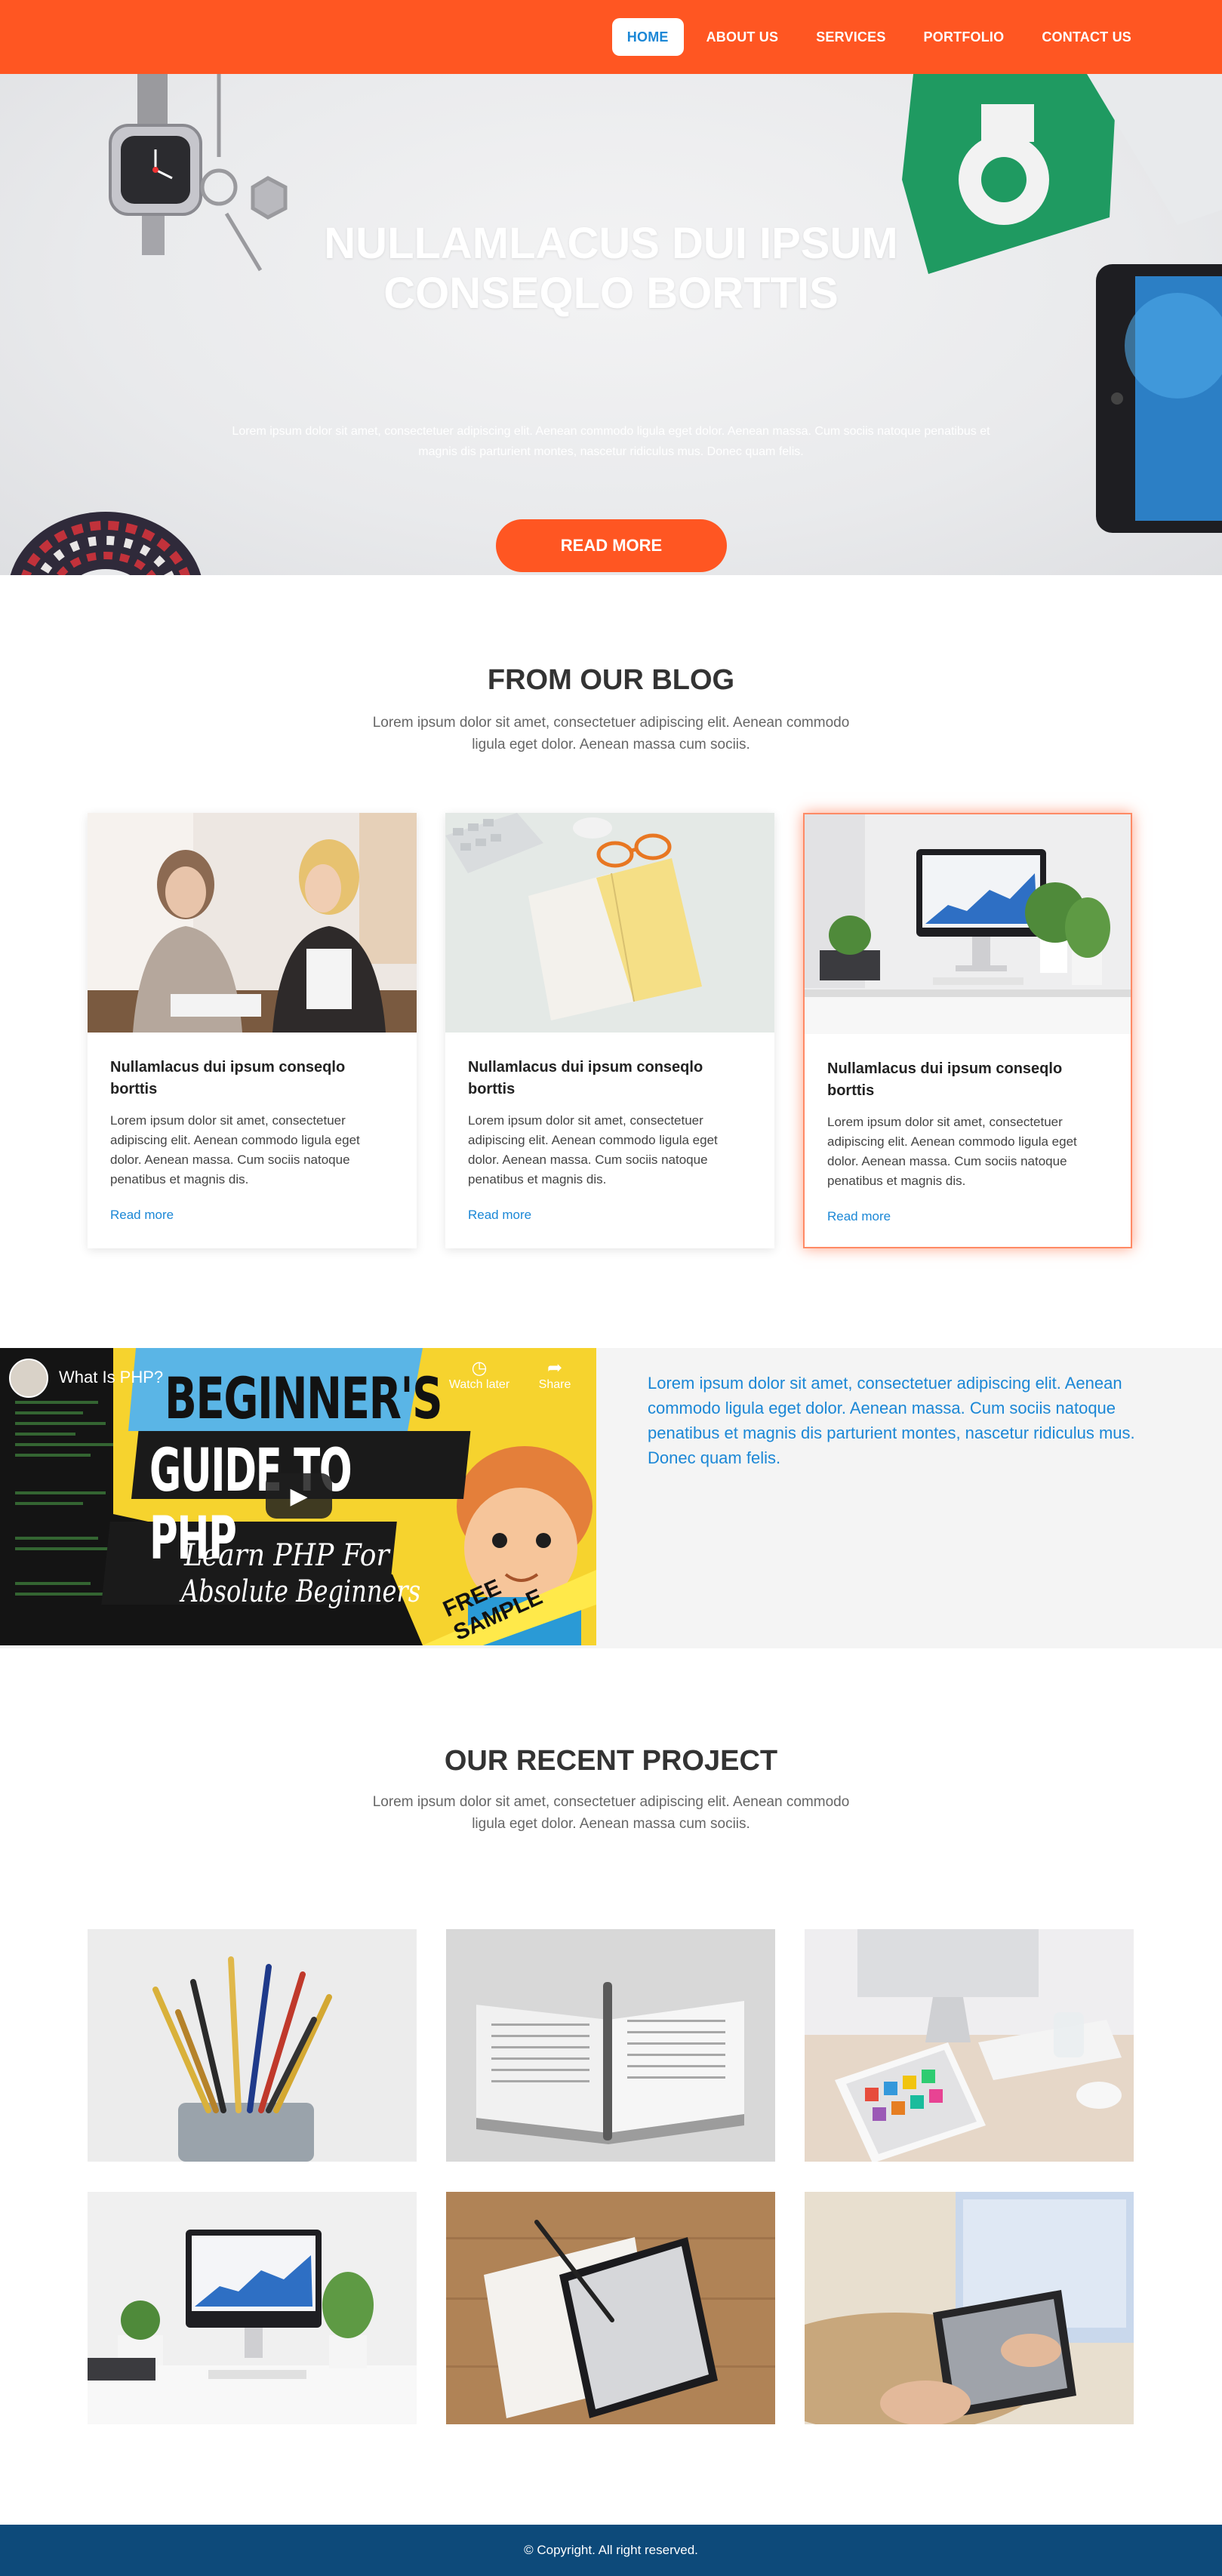 The image size is (1222, 2576). Describe the element at coordinates (609, 923) in the screenshot. I see `blog-card-image-notebook` at that location.